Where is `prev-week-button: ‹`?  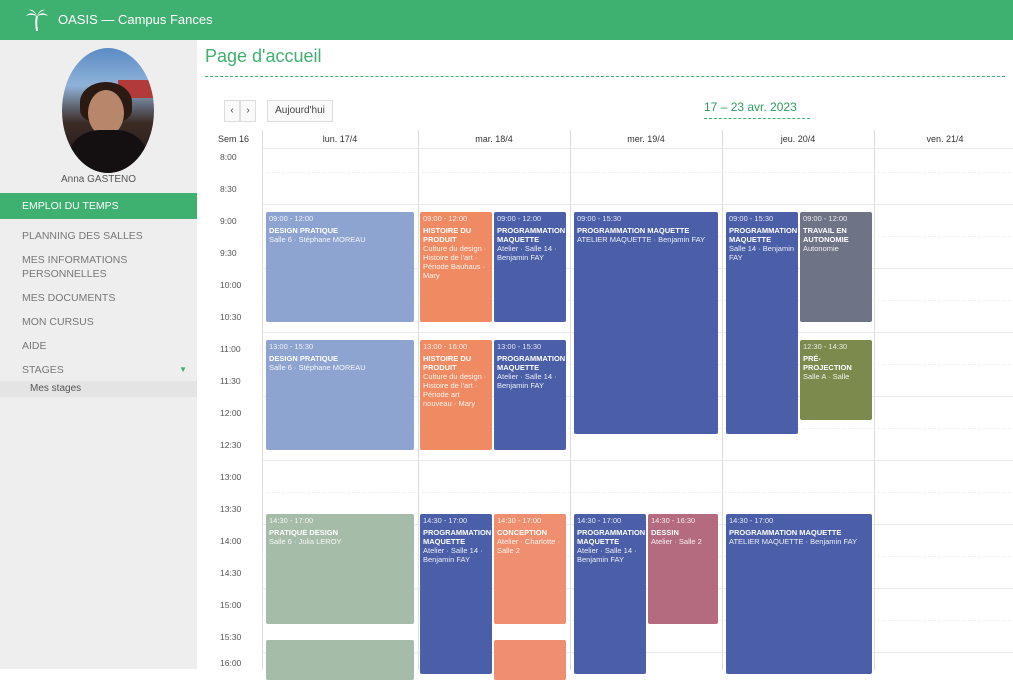 prev-week-button: ‹ is located at coordinates (232, 111).